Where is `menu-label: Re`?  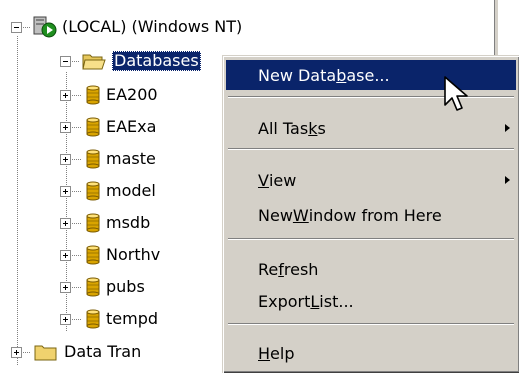
menu-label: Re is located at coordinates (268, 269).